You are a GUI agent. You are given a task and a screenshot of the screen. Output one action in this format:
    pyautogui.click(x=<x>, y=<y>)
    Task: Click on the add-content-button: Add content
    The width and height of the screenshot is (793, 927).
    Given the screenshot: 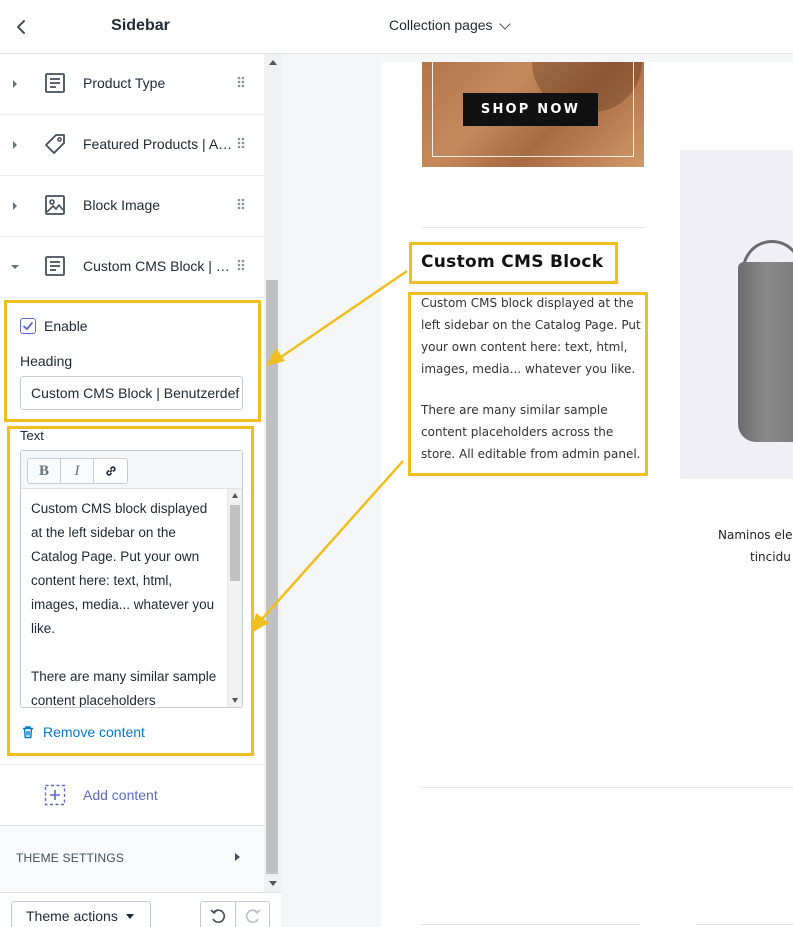 What is the action you would take?
    pyautogui.click(x=101, y=795)
    